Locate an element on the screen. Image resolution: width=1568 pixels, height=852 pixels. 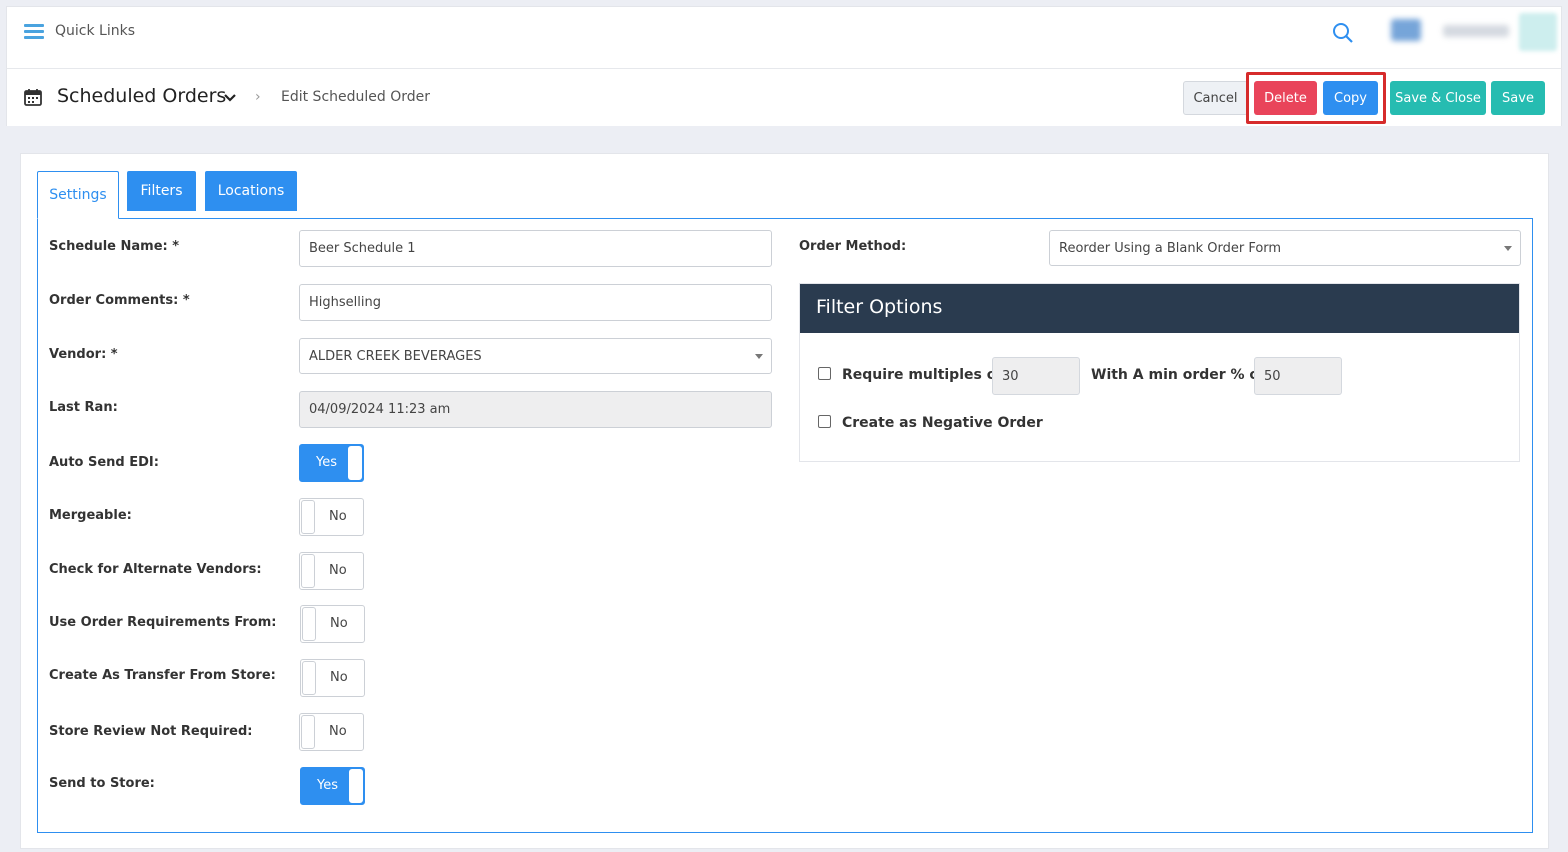
avatar is located at coordinates (1538, 32).